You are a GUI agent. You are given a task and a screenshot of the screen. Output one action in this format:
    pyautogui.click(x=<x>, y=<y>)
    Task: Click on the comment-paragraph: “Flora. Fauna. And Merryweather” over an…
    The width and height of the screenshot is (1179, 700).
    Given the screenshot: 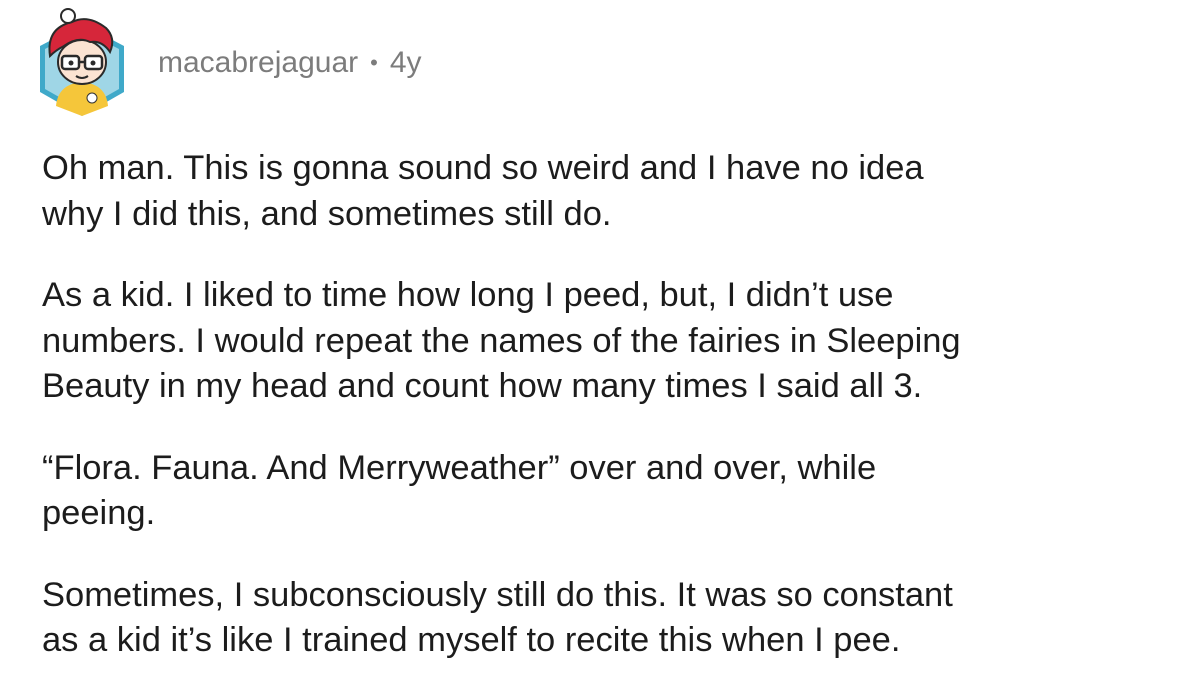 What is the action you would take?
    pyautogui.click(x=459, y=490)
    